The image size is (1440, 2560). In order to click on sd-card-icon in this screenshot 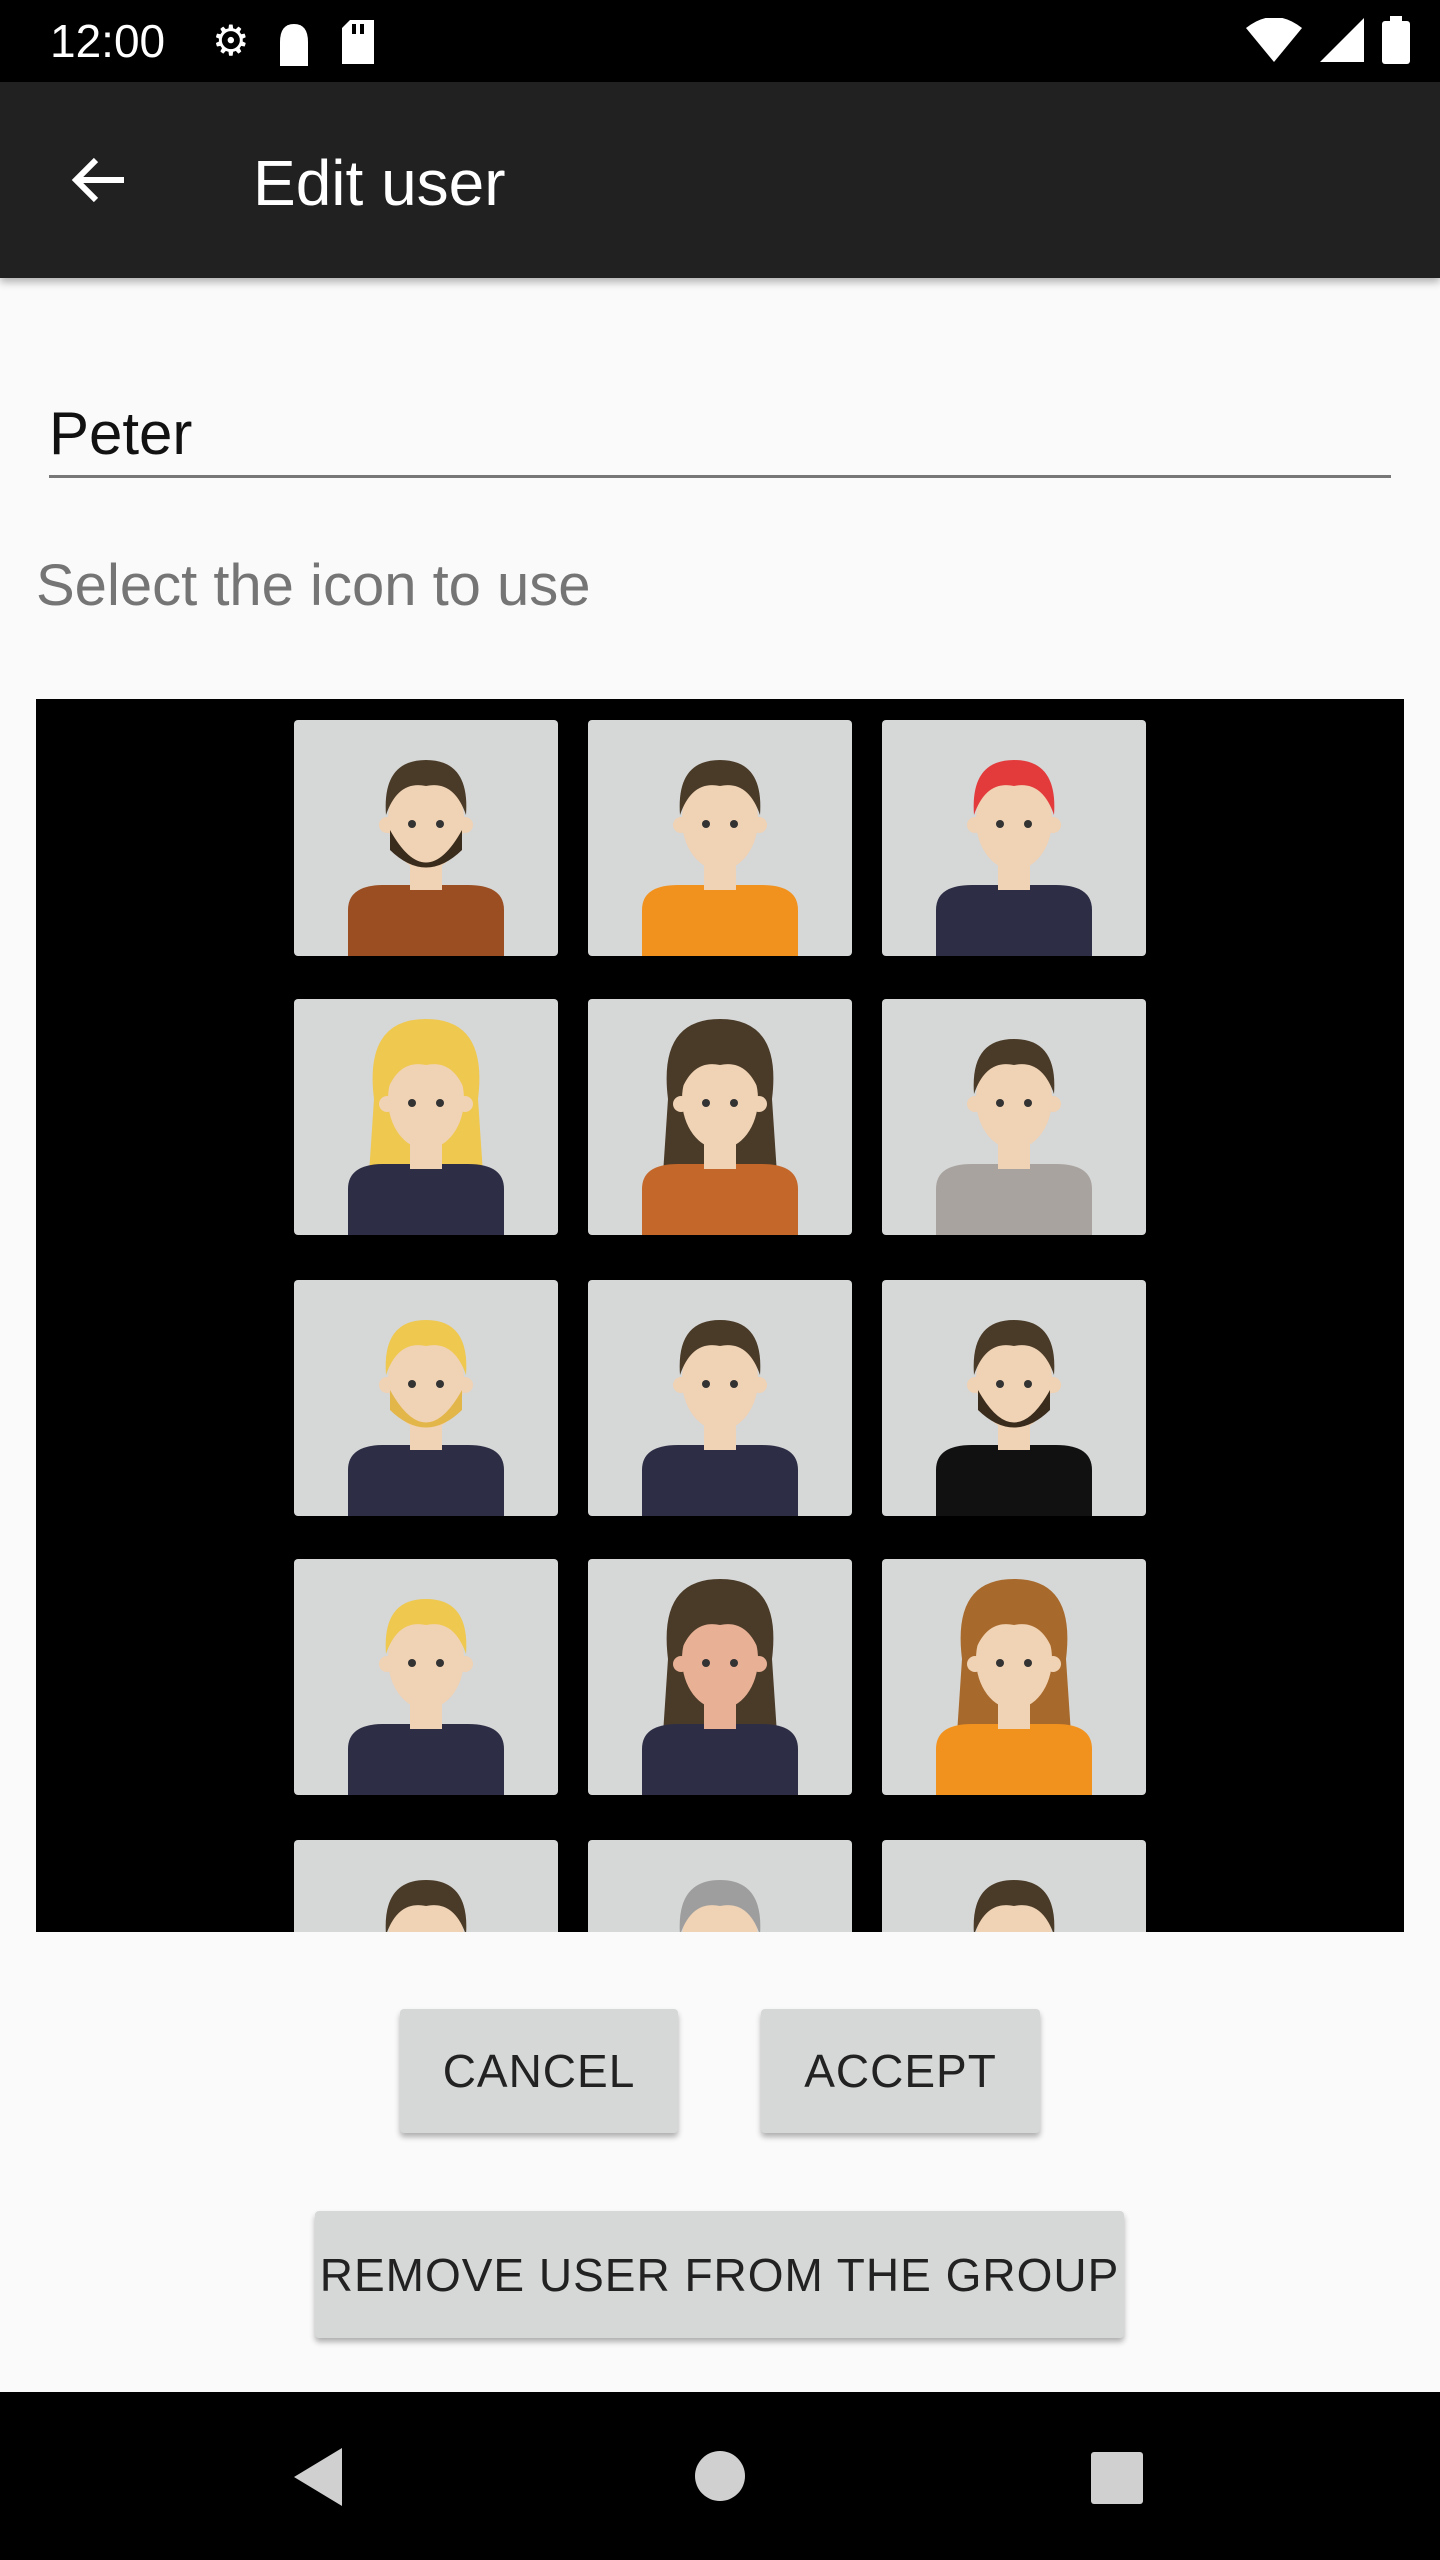, I will do `click(357, 42)`.